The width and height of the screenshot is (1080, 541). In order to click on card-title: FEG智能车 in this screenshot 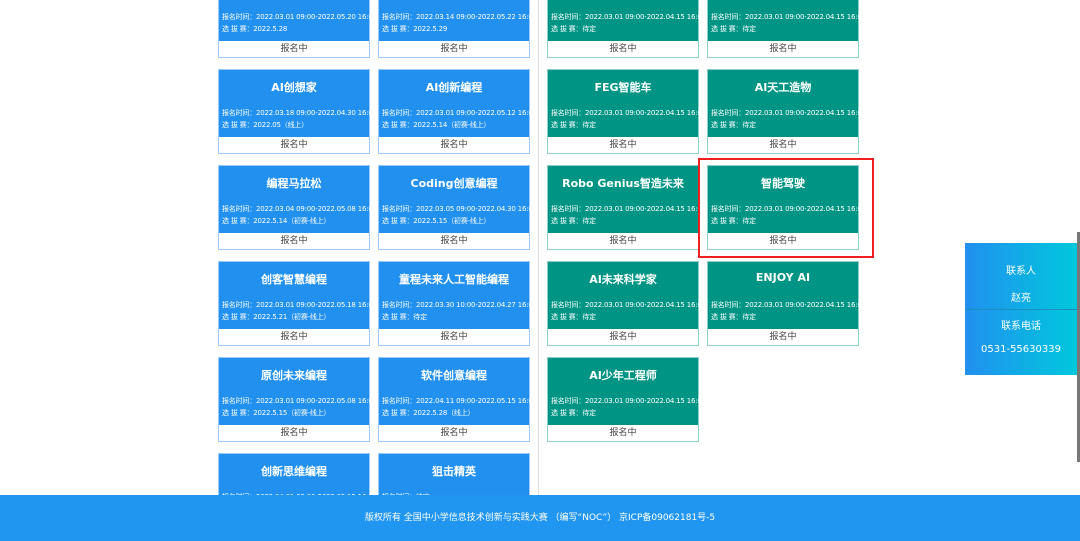, I will do `click(623, 87)`.